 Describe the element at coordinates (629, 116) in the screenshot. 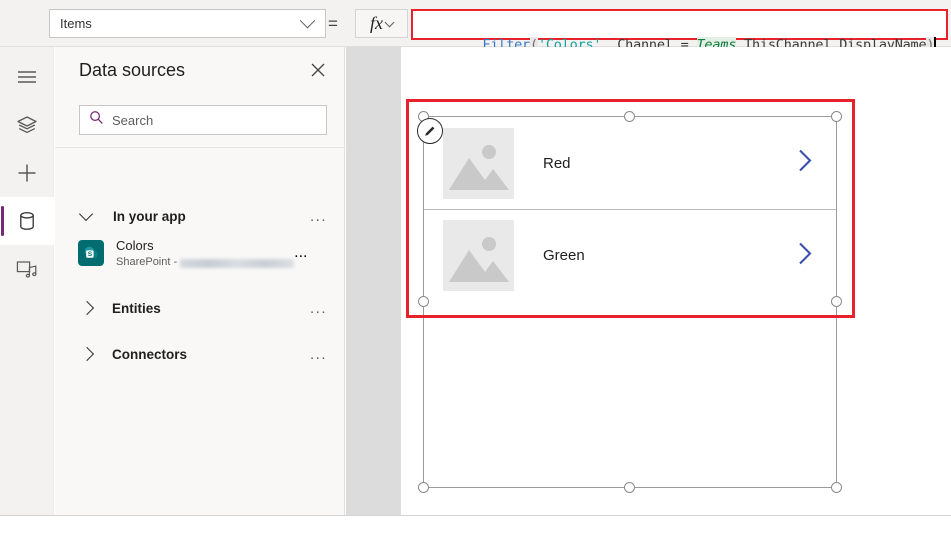

I see `resize-handle-top-center` at that location.